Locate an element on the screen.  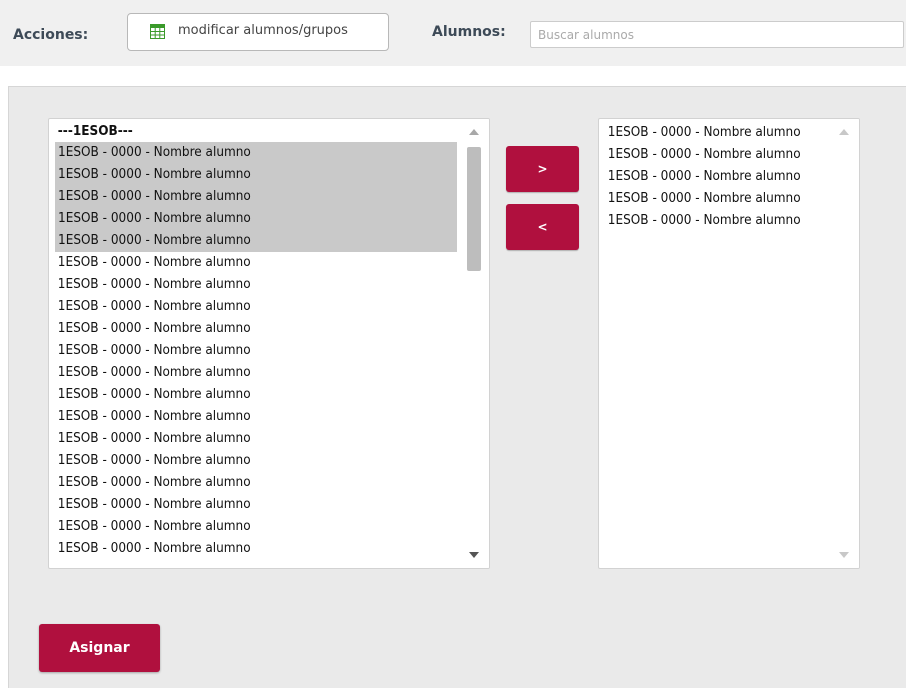
move-right-button: > is located at coordinates (542, 169).